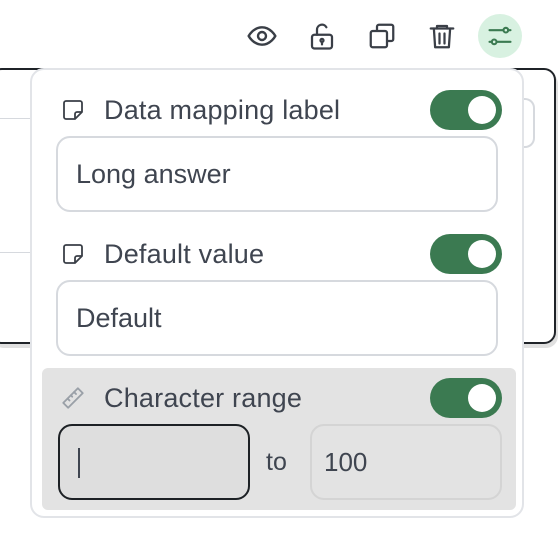 Image resolution: width=558 pixels, height=542 pixels. Describe the element at coordinates (184, 253) in the screenshot. I see `default-value-title: Default value` at that location.